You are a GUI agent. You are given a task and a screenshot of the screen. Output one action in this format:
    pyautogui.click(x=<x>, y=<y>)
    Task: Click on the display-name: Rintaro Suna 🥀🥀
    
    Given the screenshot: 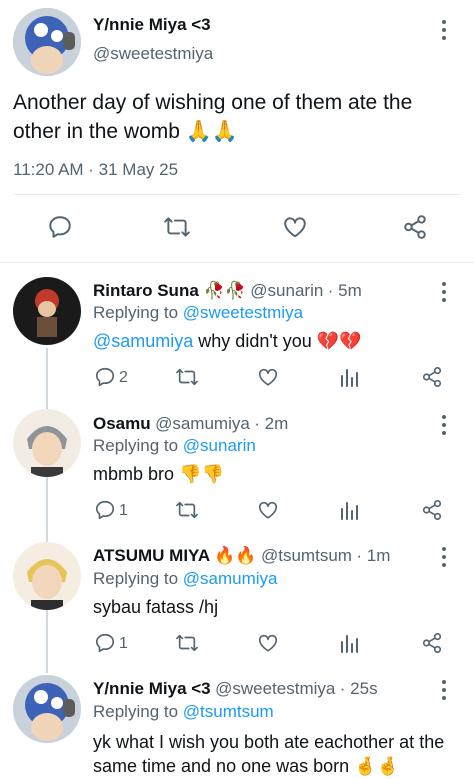 What is the action you would take?
    pyautogui.click(x=169, y=290)
    